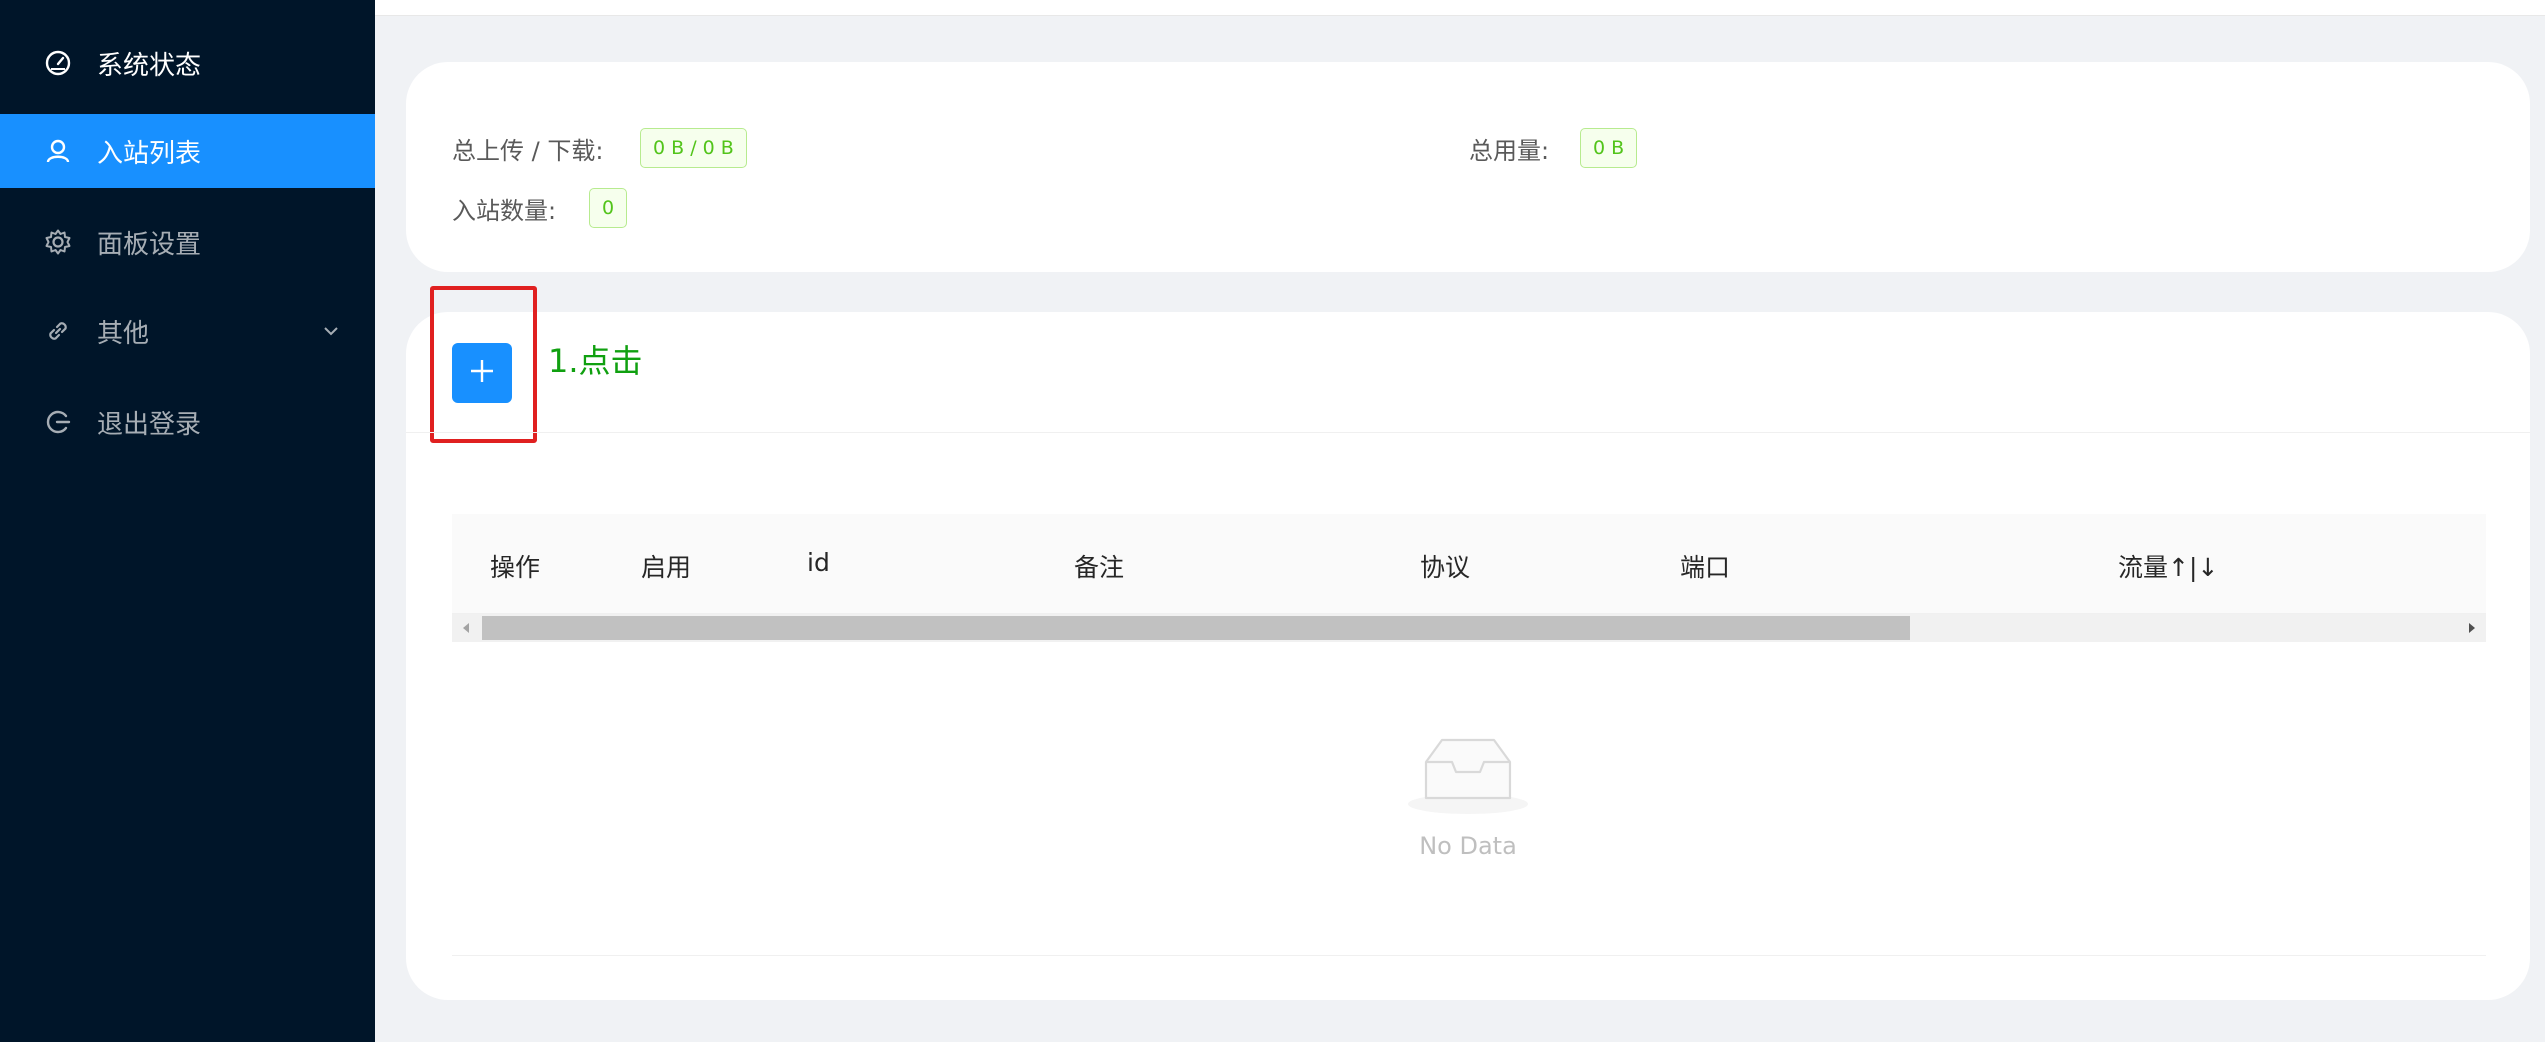 Image resolution: width=2545 pixels, height=1042 pixels. Describe the element at coordinates (466, 628) in the screenshot. I see `scroll-left-arrow-icon` at that location.